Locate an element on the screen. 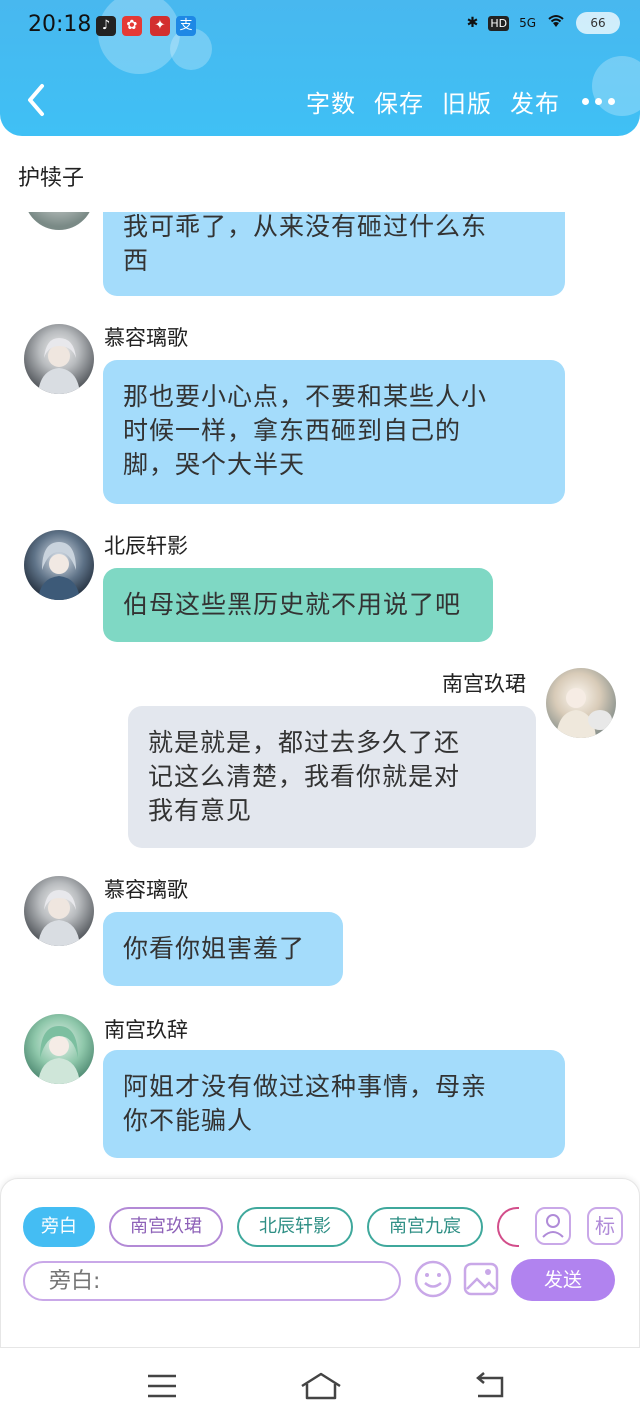 This screenshot has width=640, height=1422. message-bubble: 就是就是，都过去多久了还 记这么清楚，我看你就是对 我有意见 is located at coordinates (332, 777).